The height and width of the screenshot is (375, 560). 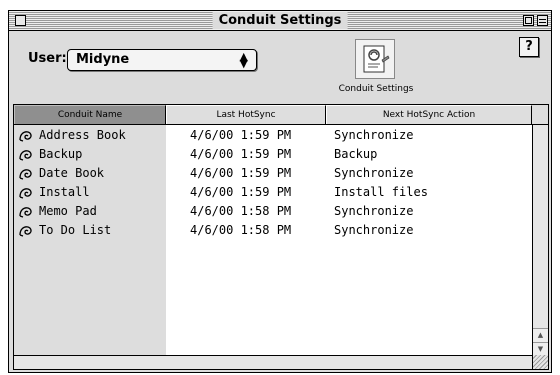 What do you see at coordinates (20, 20) in the screenshot?
I see `close-box` at bounding box center [20, 20].